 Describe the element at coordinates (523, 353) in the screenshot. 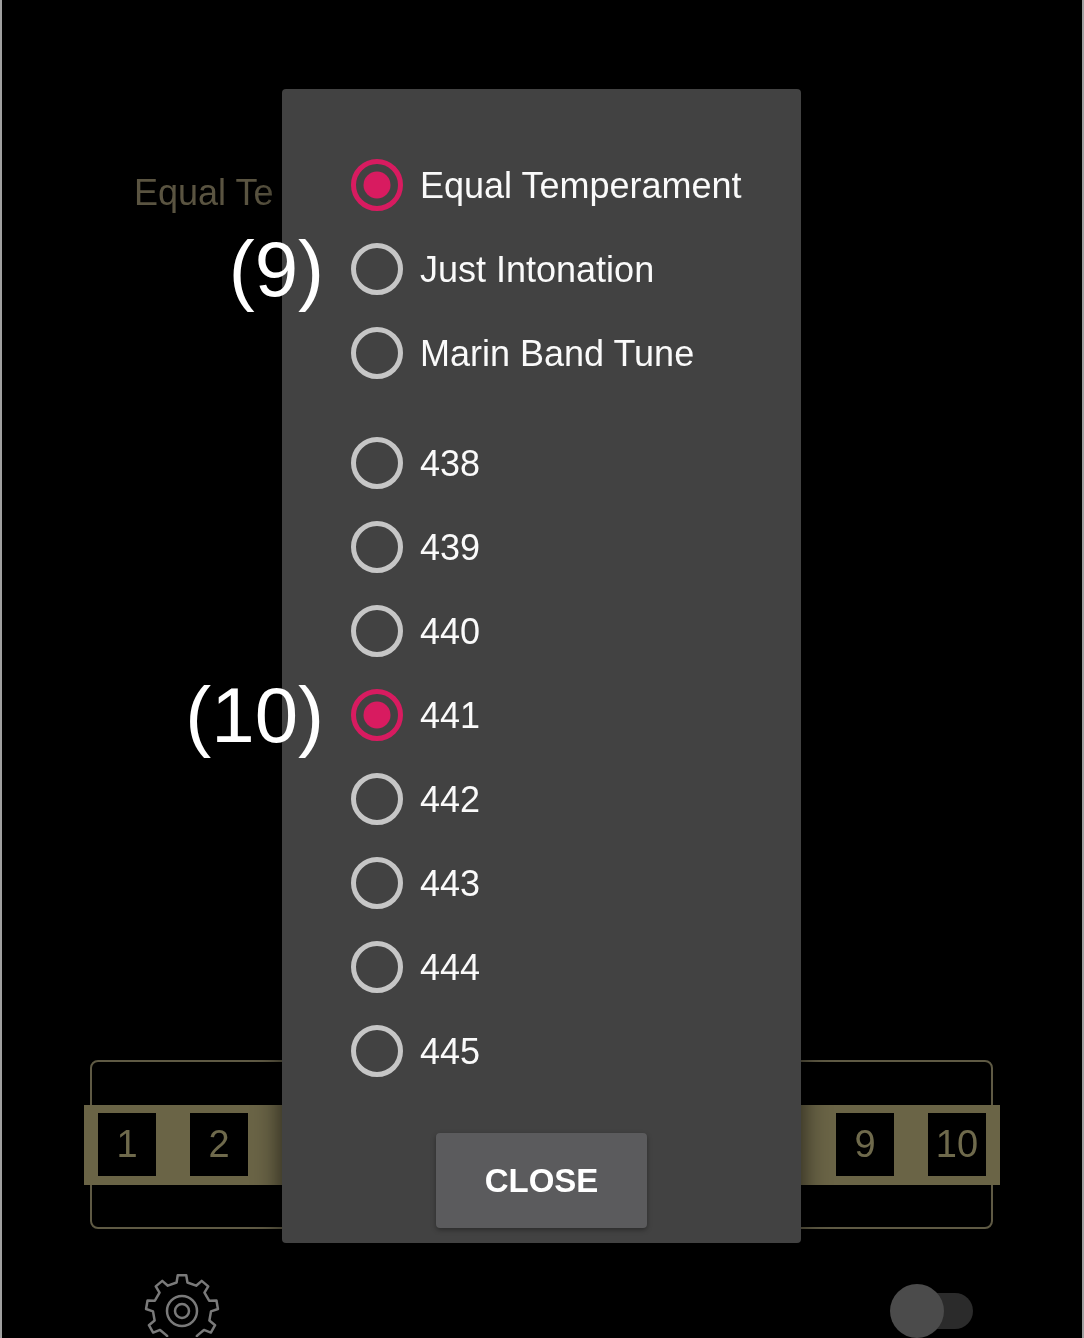

I see `radio-option: Marin Band Tune` at that location.